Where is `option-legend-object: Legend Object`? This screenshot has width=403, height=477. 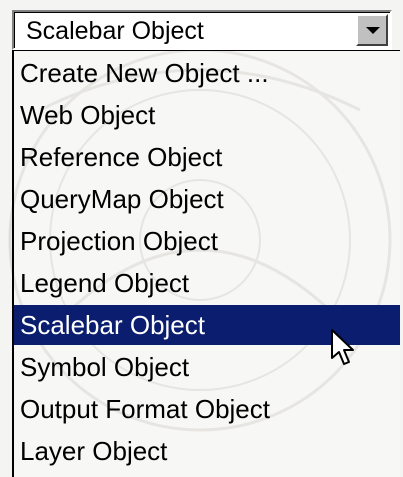 option-legend-object: Legend Object is located at coordinates (207, 283).